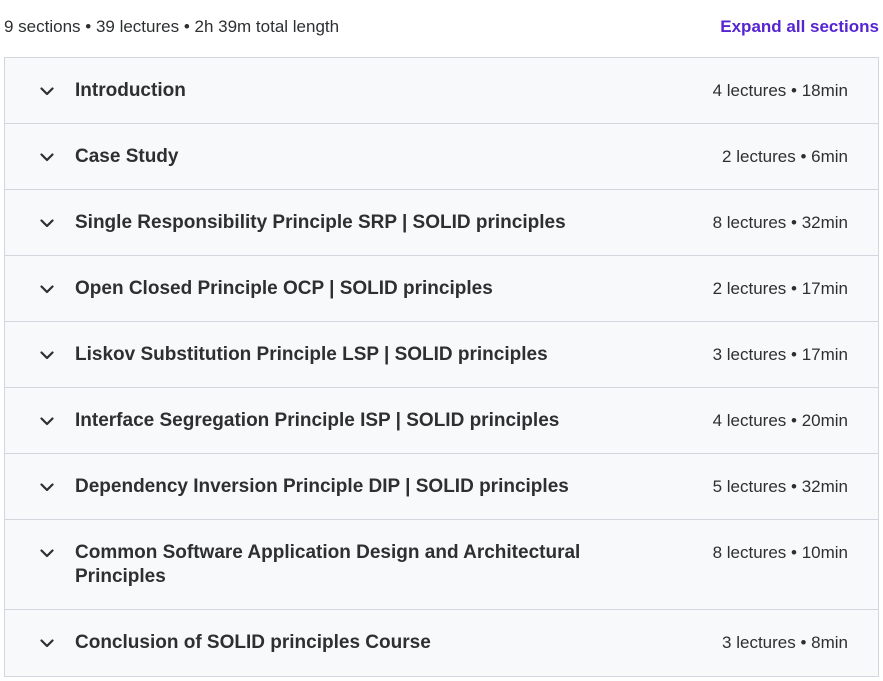  What do you see at coordinates (780, 288) in the screenshot?
I see `section-meta: 2 lectures • 17min` at bounding box center [780, 288].